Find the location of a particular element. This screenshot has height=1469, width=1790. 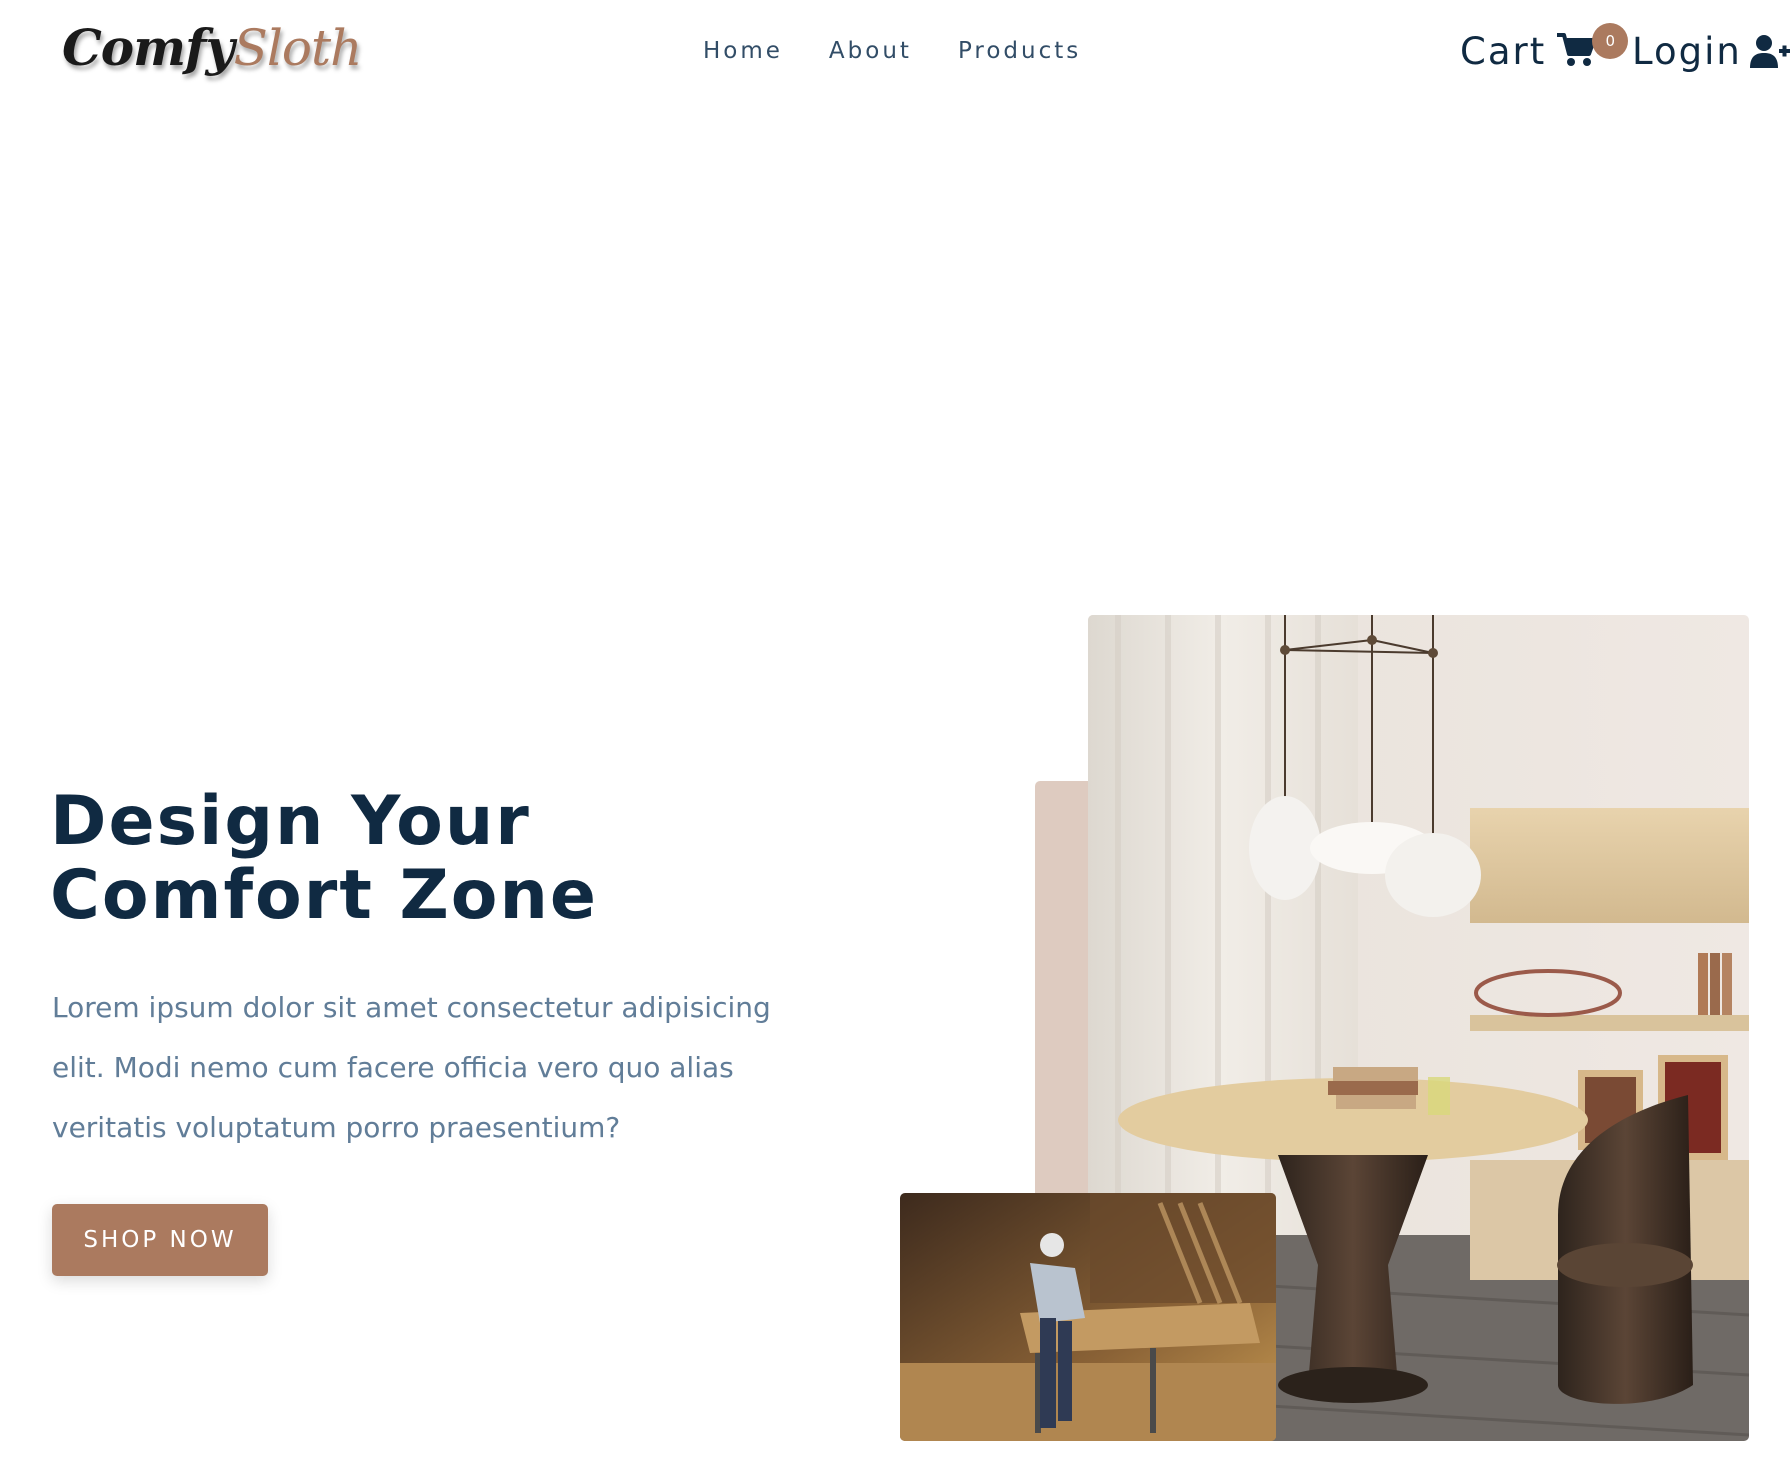

cart-icon-wrapper: 0 is located at coordinates (1592, 47).